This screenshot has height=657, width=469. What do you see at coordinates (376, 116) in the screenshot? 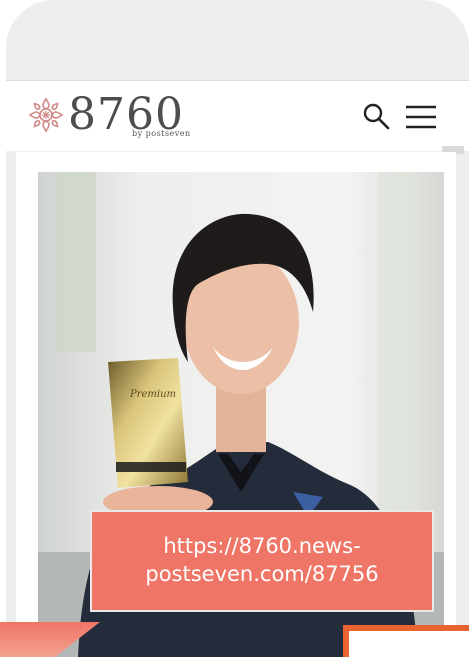
I see `search-icon` at bounding box center [376, 116].